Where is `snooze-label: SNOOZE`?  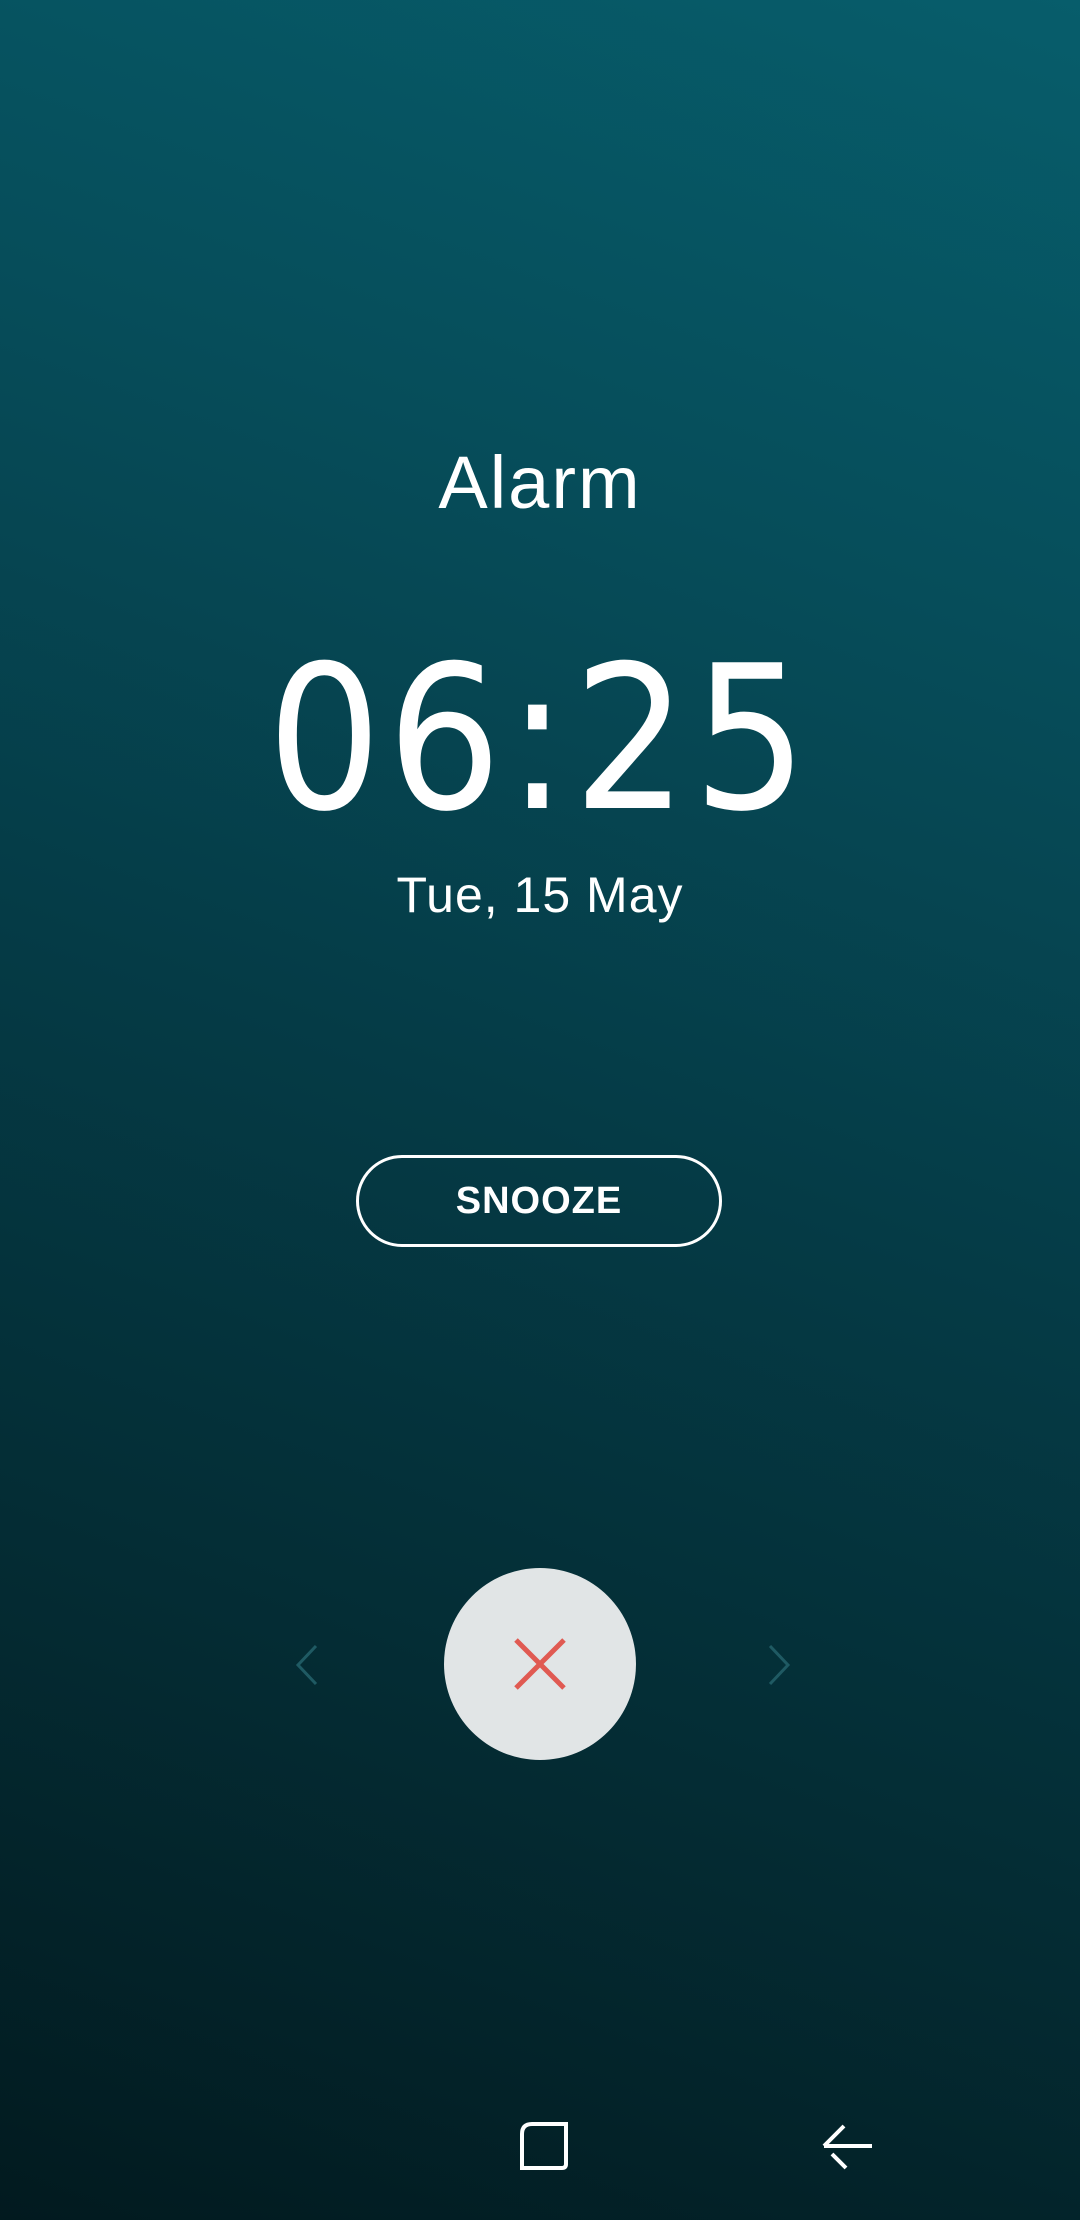 snooze-label: SNOOZE is located at coordinates (539, 1200).